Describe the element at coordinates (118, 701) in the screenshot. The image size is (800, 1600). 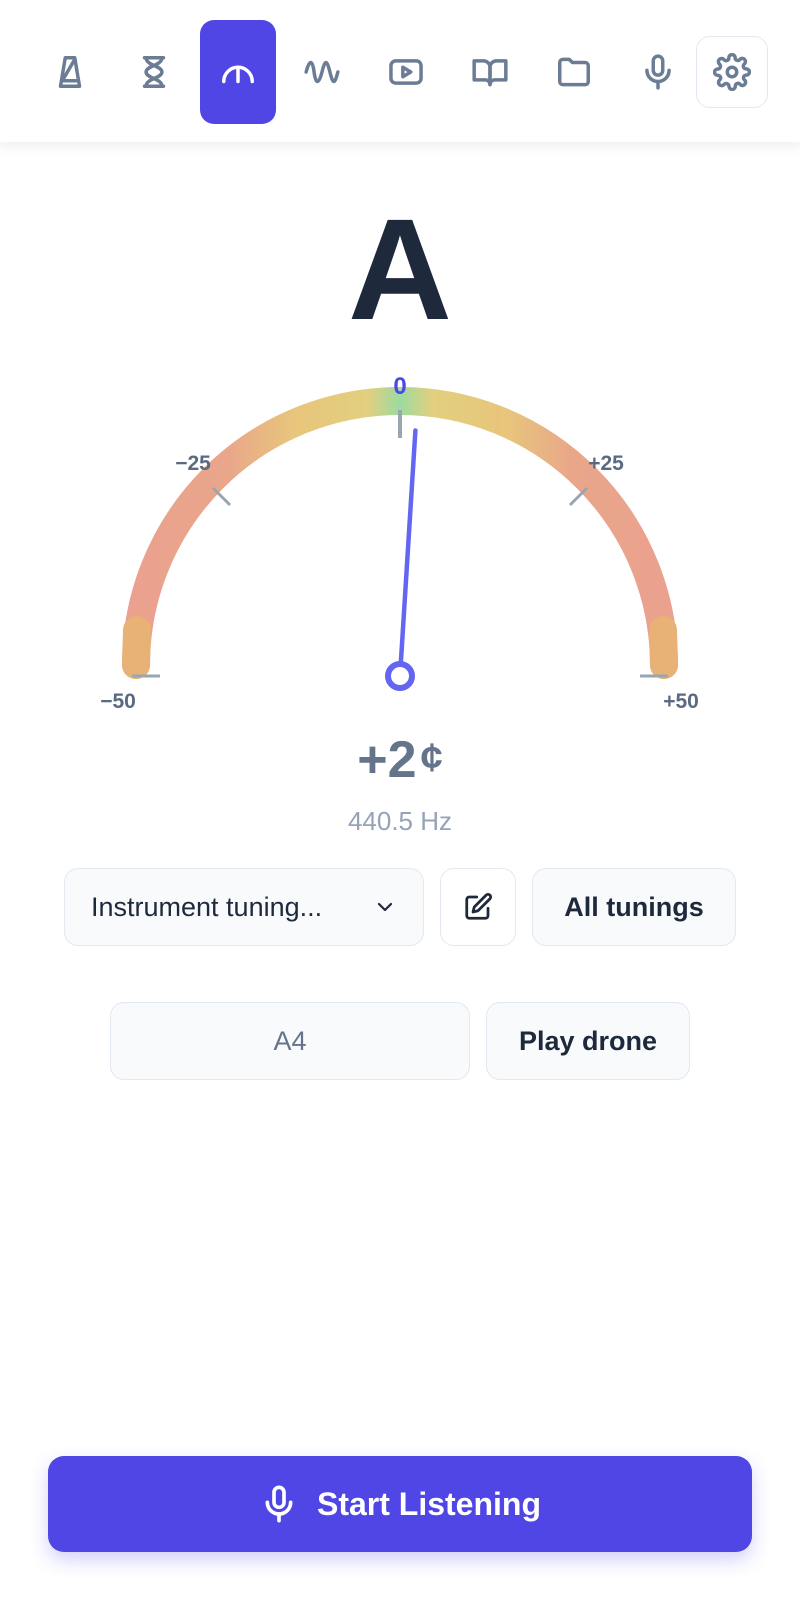
I see `scale-label-minus50: −50` at that location.